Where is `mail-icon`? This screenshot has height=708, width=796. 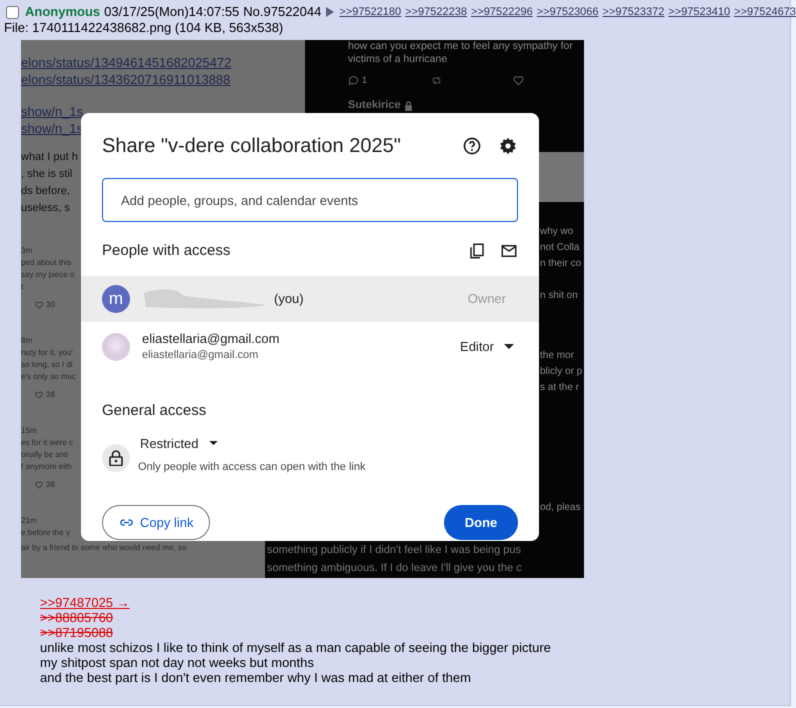 mail-icon is located at coordinates (509, 251).